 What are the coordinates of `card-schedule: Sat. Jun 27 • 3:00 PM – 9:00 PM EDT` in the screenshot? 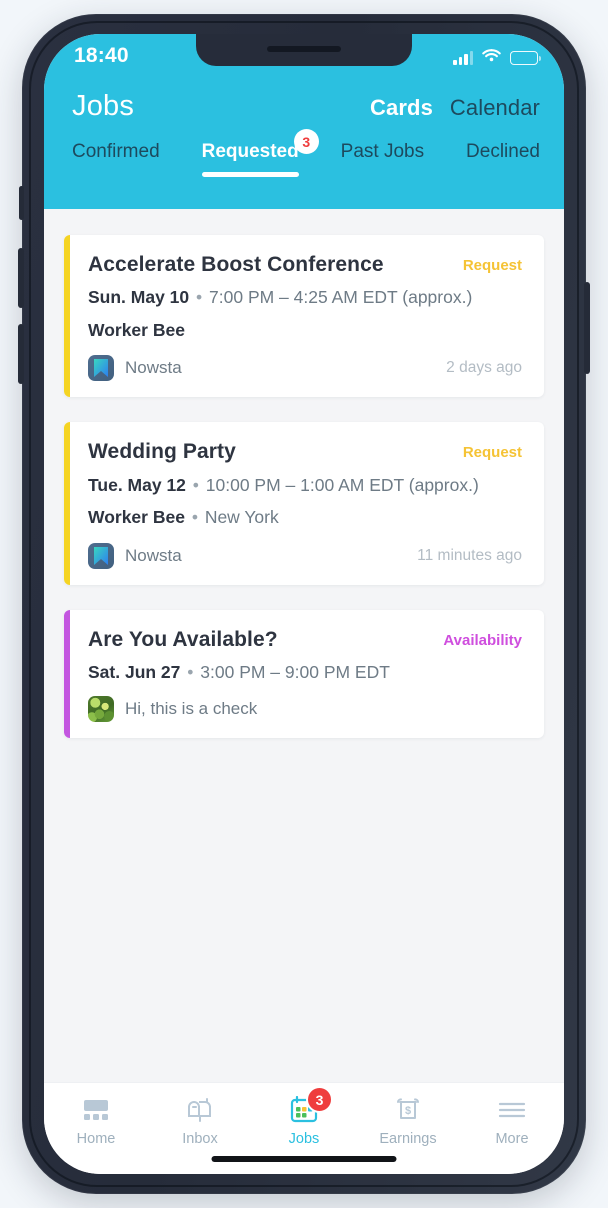 It's located at (239, 671).